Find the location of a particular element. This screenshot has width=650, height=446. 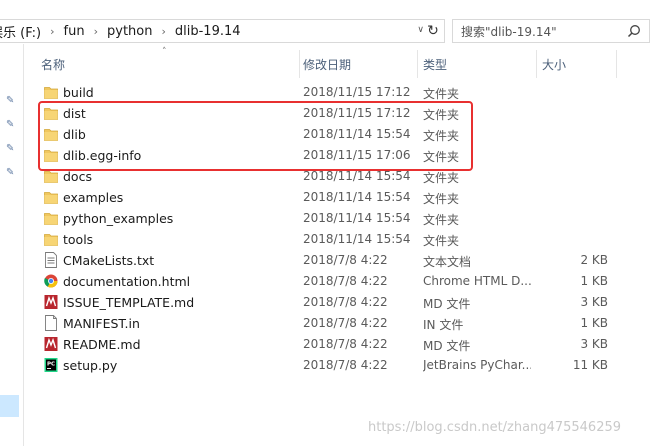

column-name: 名称 is located at coordinates (53, 64).